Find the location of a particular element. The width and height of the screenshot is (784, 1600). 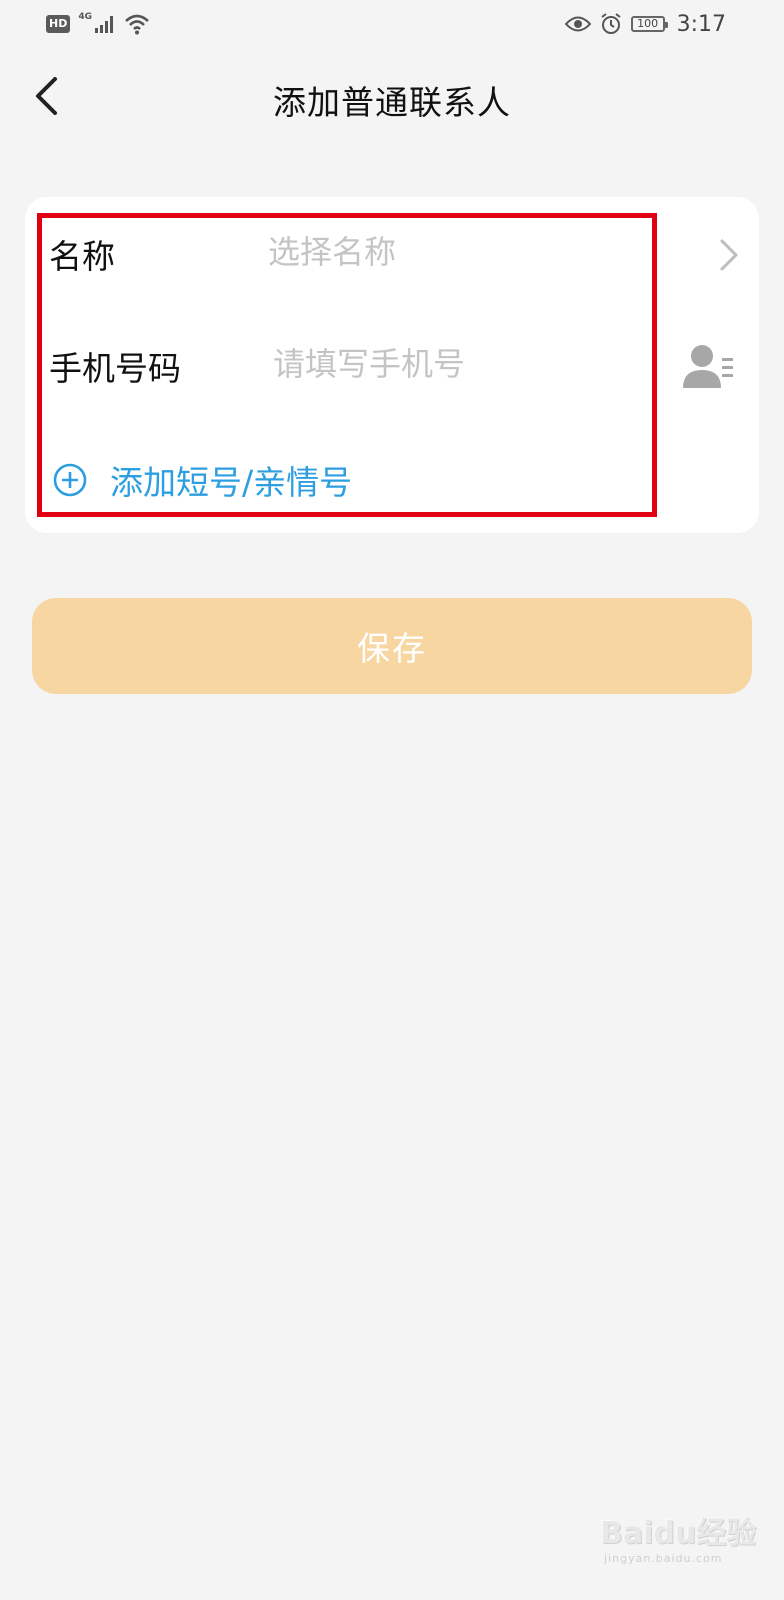

status-left: HD 4G is located at coordinates (98, 24).